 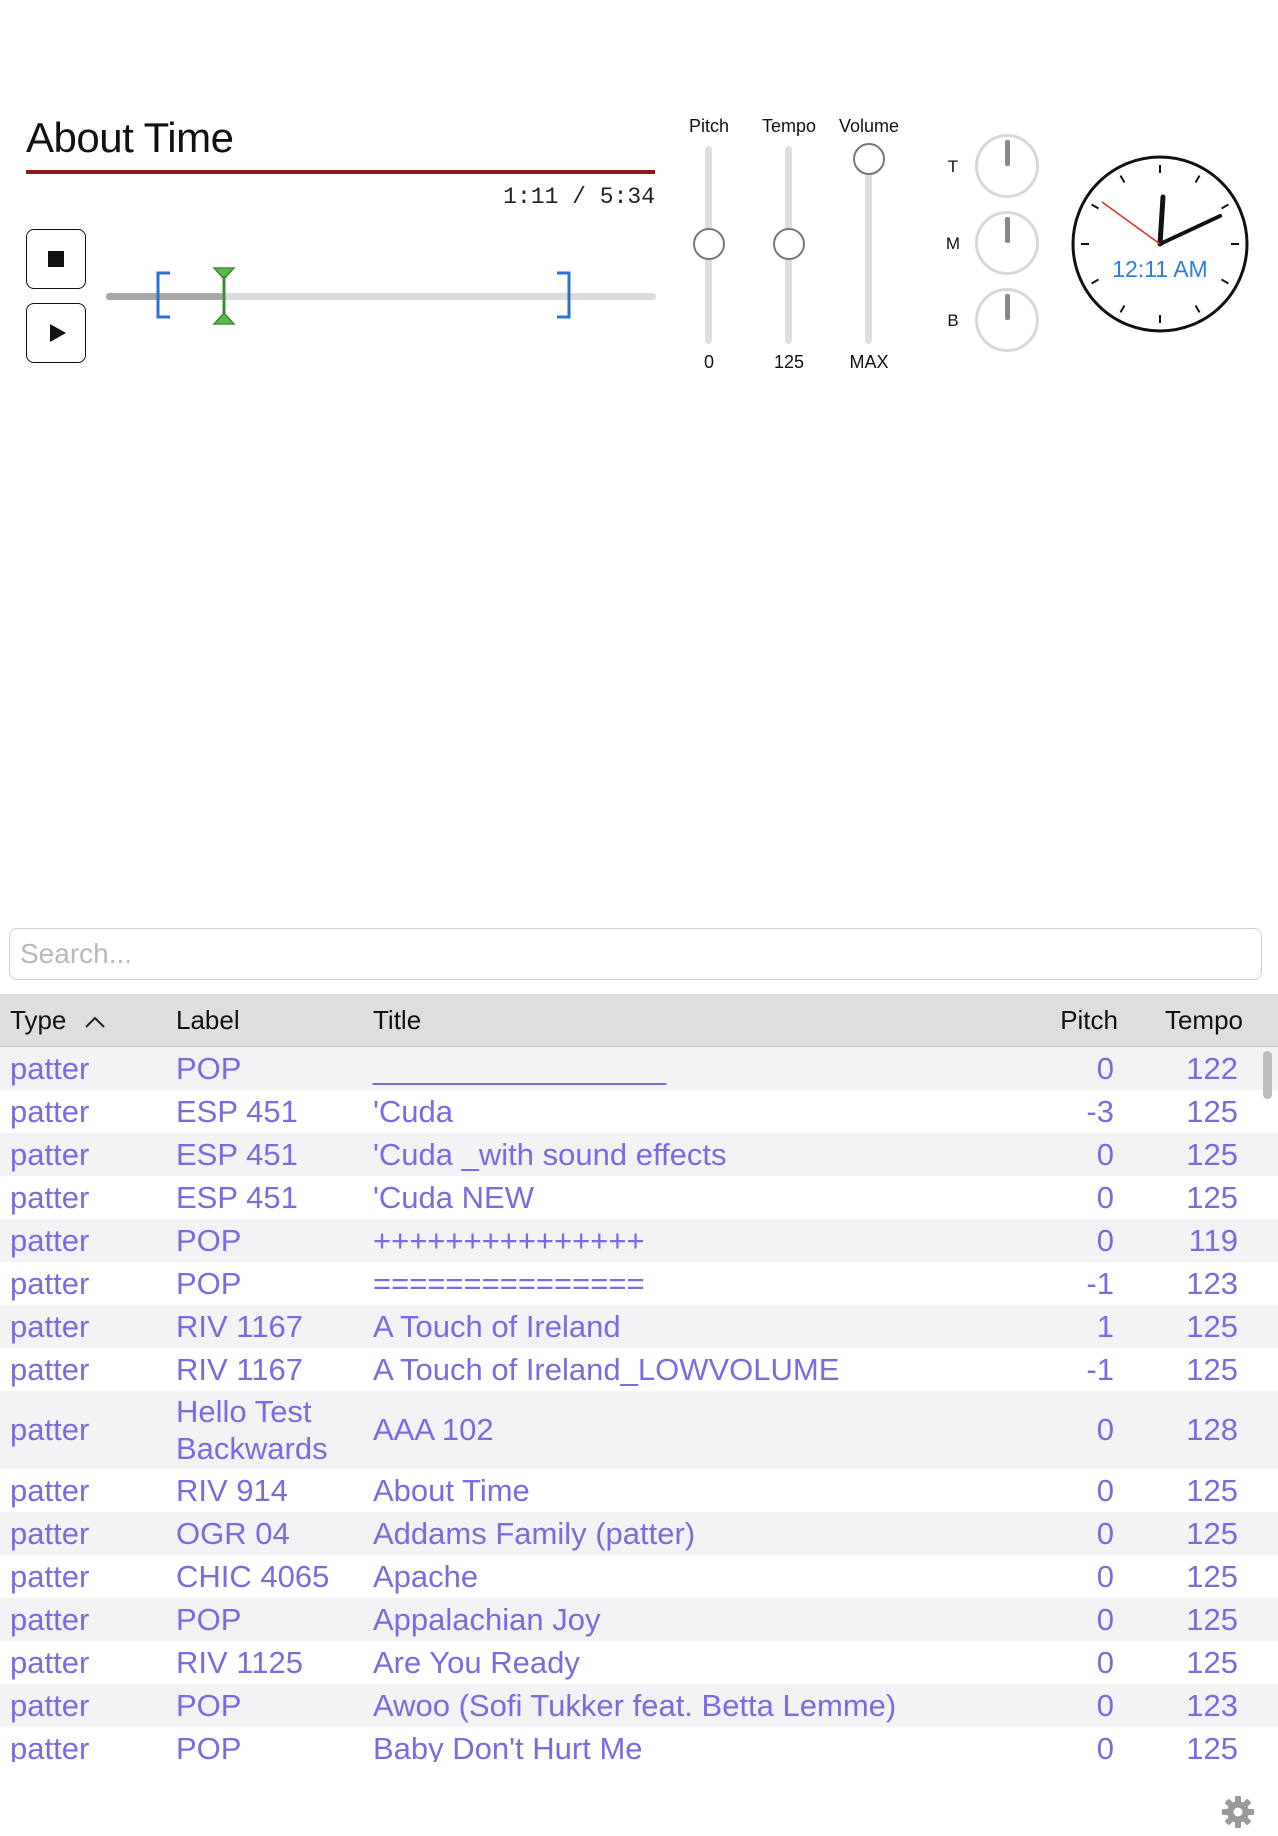 What do you see at coordinates (413, 1111) in the screenshot?
I see `cell-title: 'Cuda` at bounding box center [413, 1111].